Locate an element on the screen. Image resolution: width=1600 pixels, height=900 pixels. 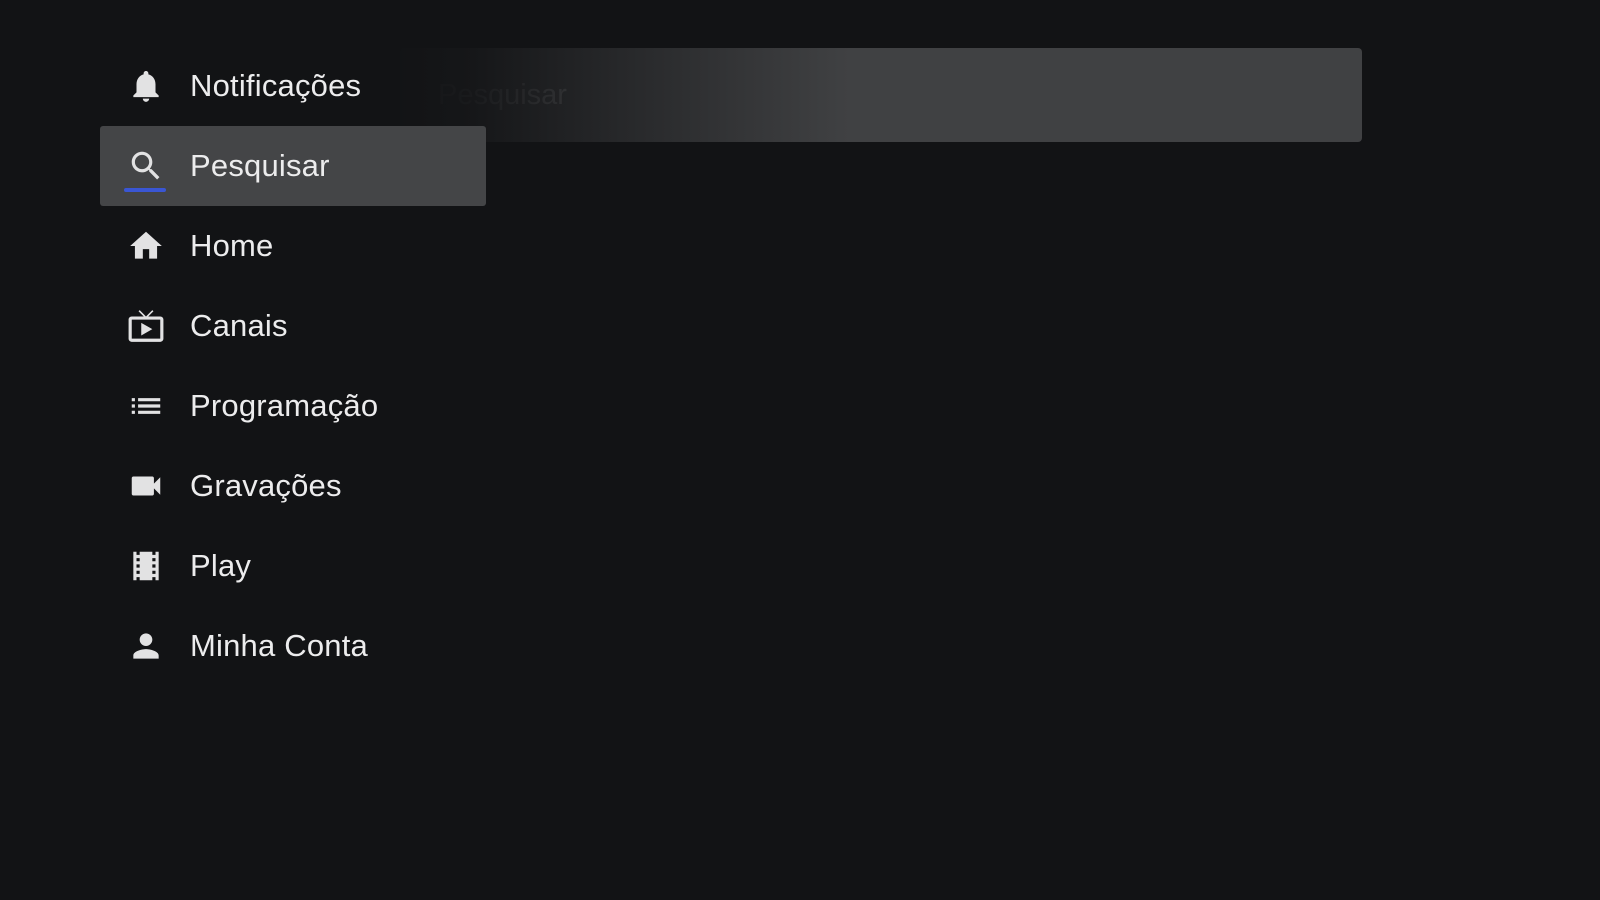
film-icon is located at coordinates (146, 566).